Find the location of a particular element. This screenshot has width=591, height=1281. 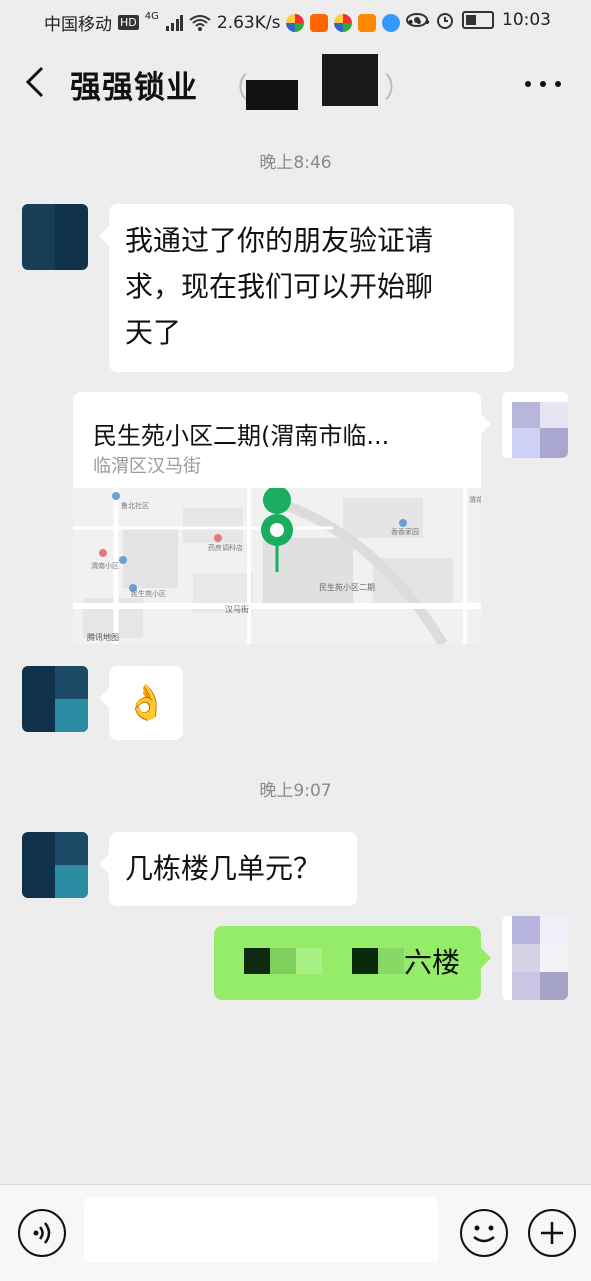

chevron-left-icon is located at coordinates (36, 82).